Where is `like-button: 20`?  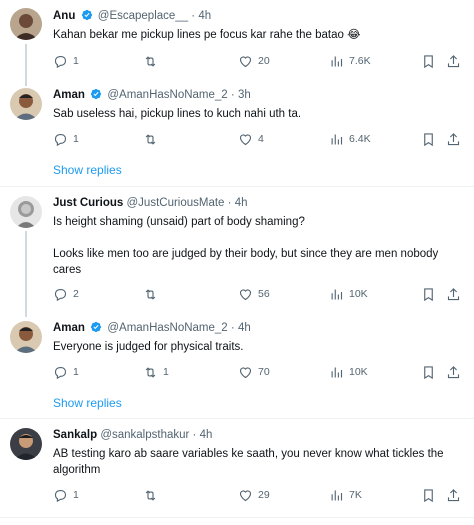 like-button: 20 is located at coordinates (254, 61).